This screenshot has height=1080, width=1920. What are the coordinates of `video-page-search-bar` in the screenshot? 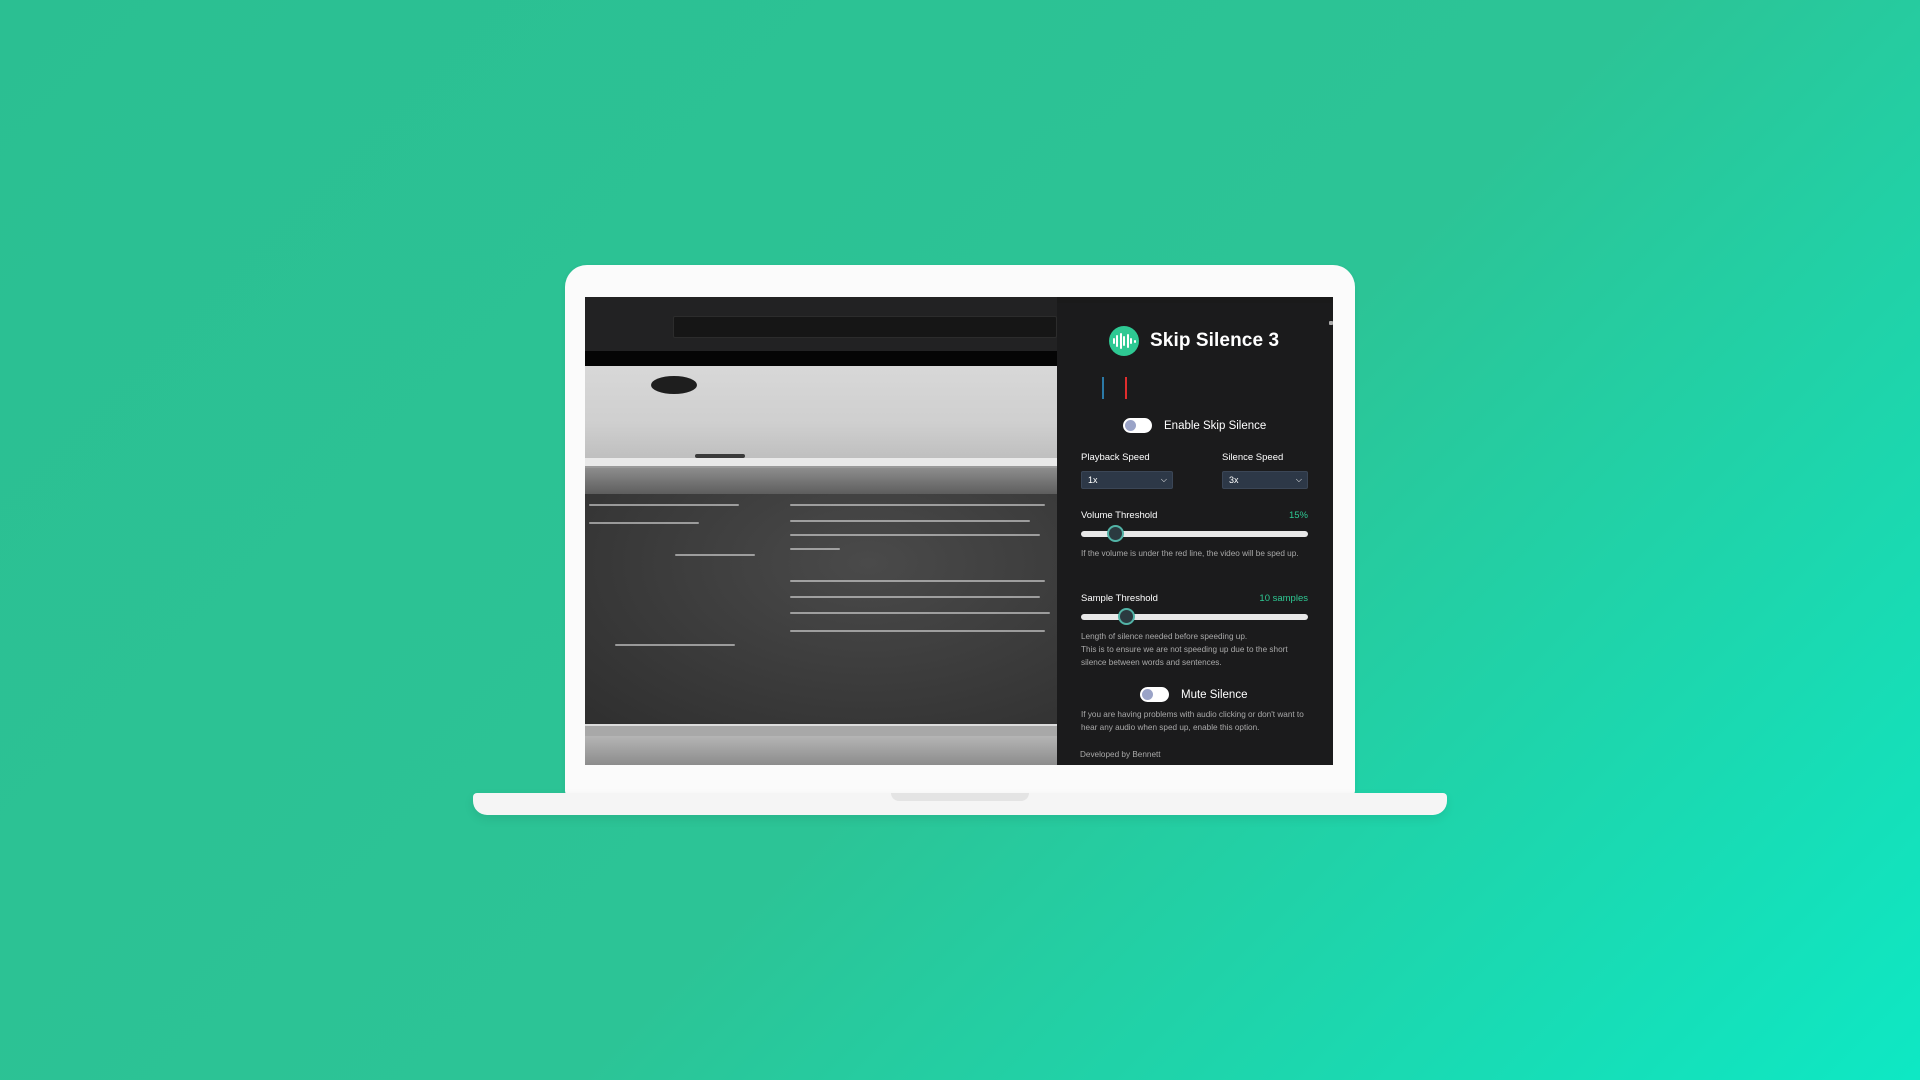 It's located at (865, 327).